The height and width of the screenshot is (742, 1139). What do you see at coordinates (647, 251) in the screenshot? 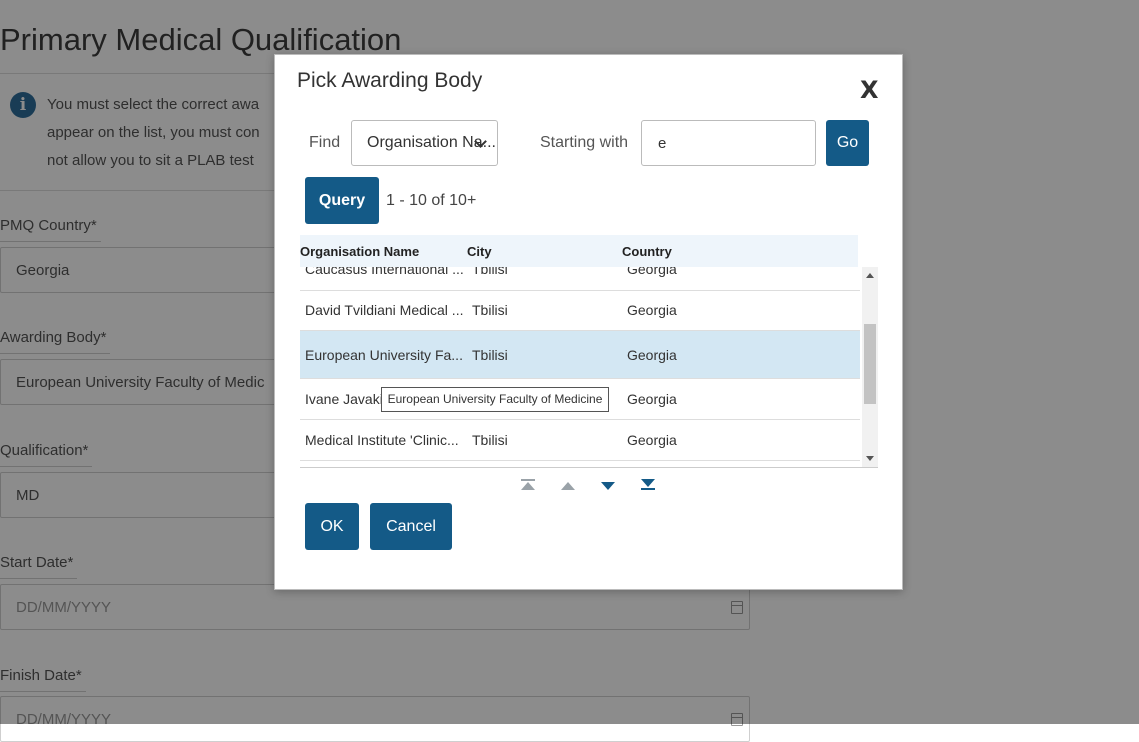
I see `column-header-country: Country` at bounding box center [647, 251].